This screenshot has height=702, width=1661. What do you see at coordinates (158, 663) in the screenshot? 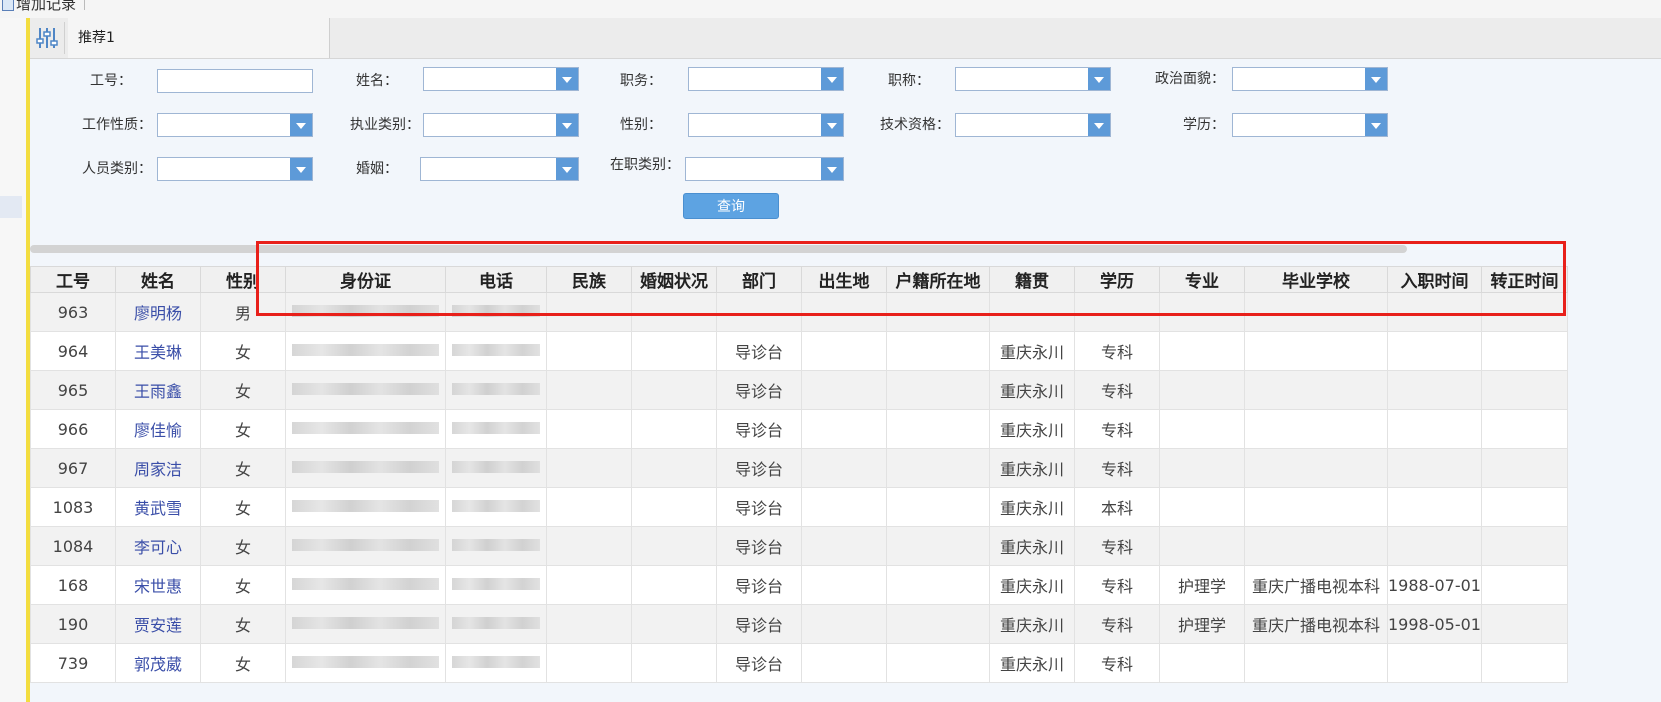
I see `table-cell: 郭茂葳` at bounding box center [158, 663].